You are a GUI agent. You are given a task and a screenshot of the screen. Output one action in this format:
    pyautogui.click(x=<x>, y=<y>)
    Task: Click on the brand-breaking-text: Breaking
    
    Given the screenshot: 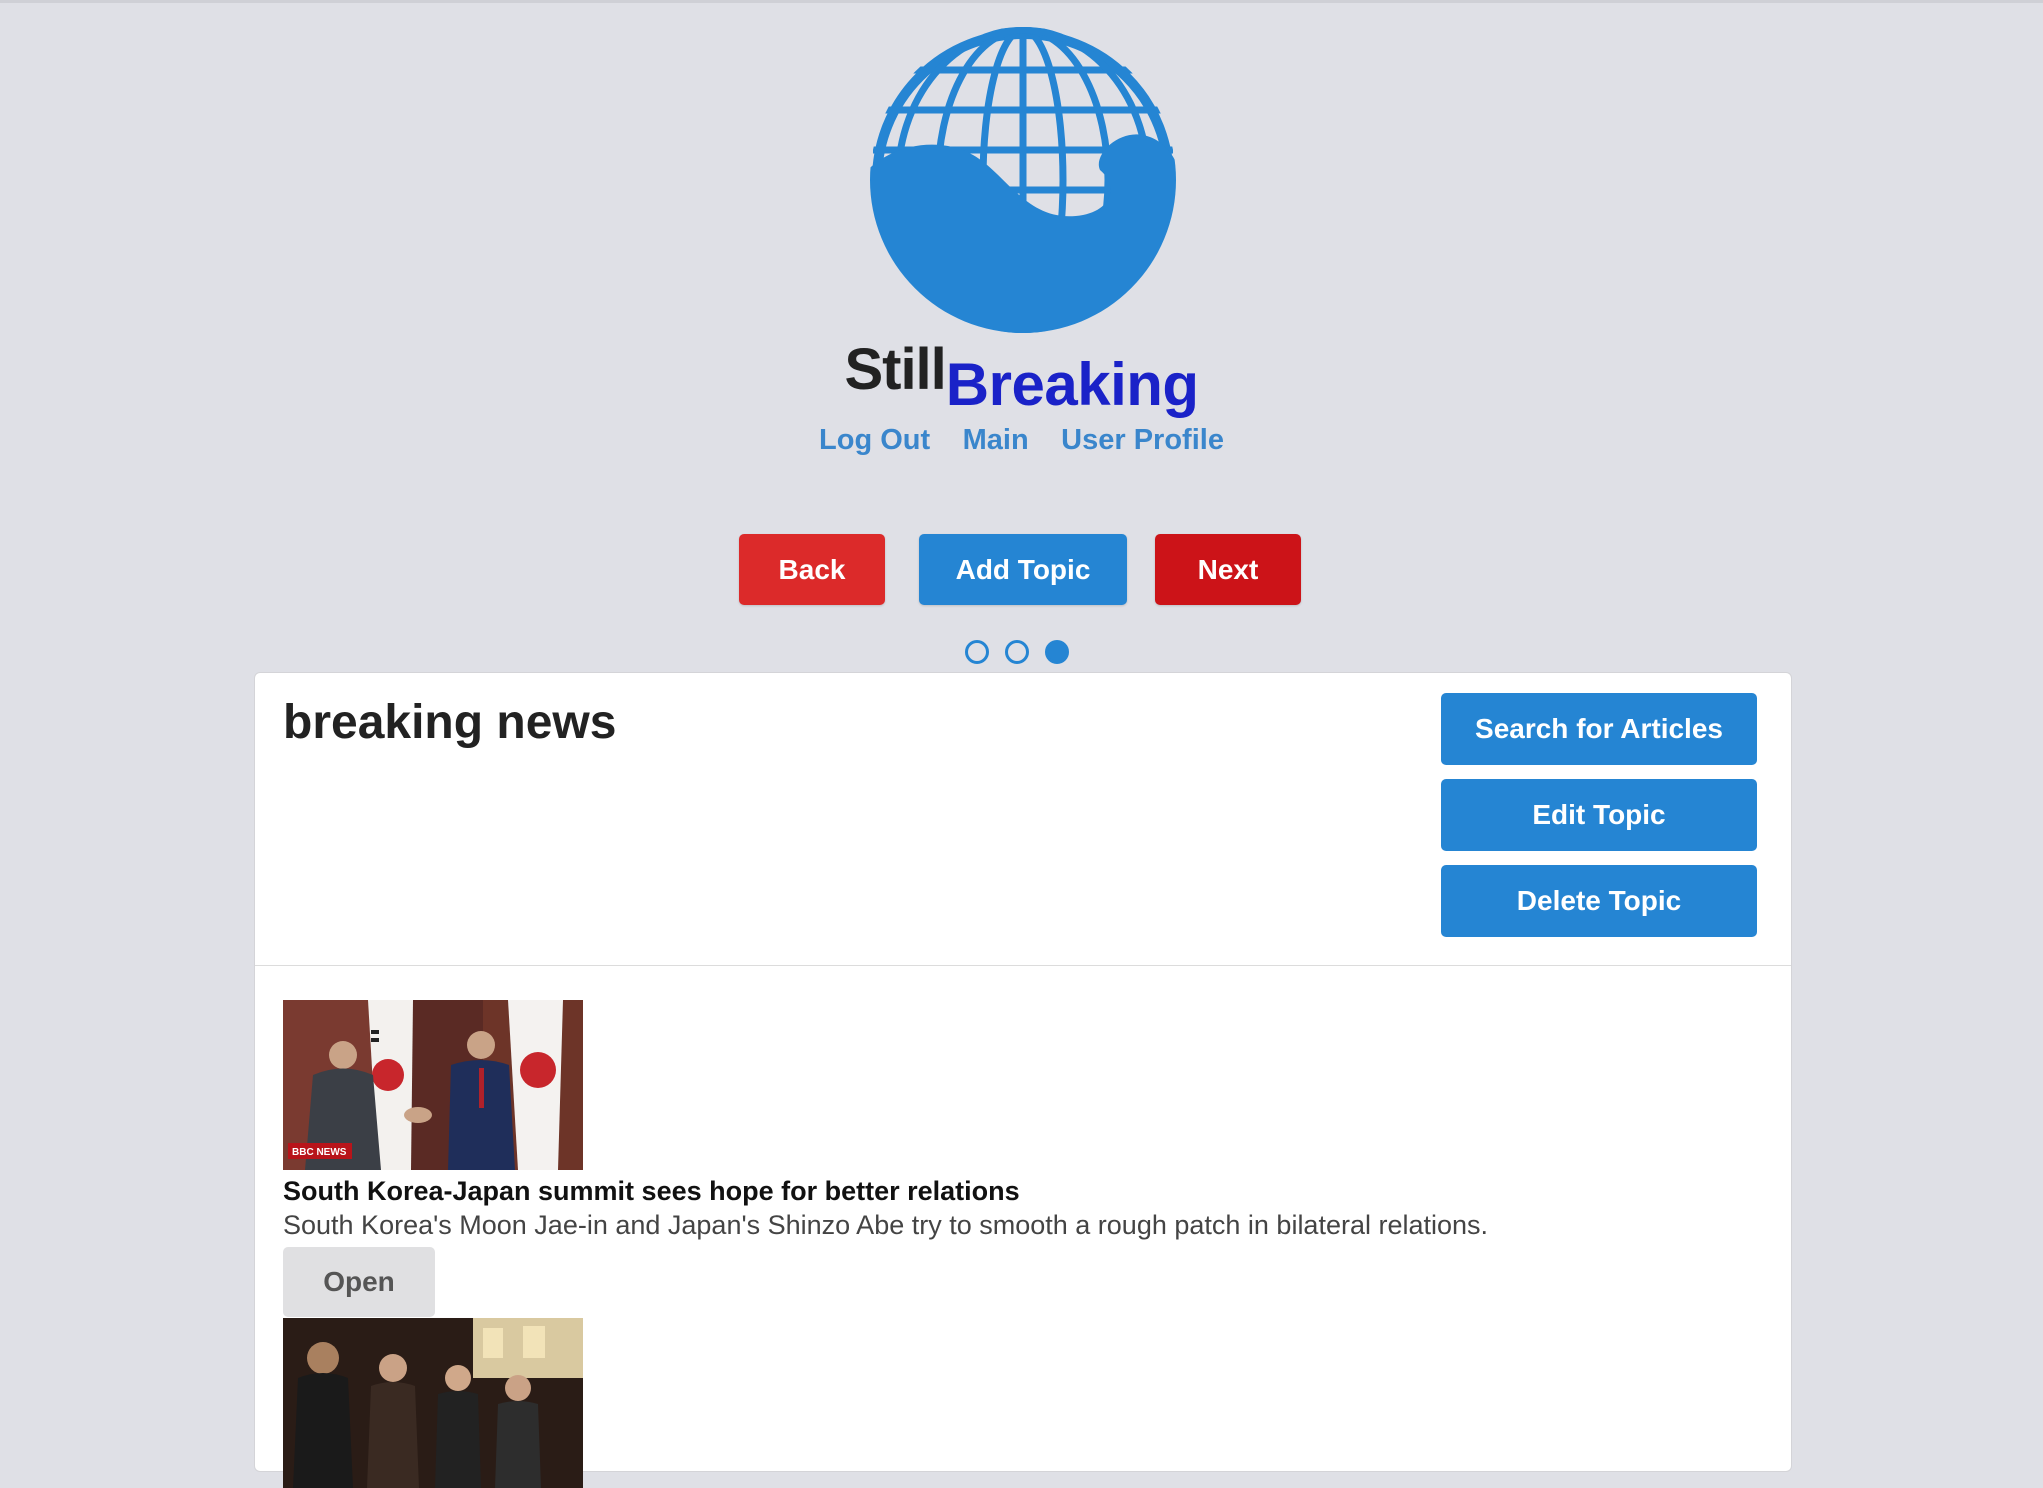 What is the action you would take?
    pyautogui.click(x=1072, y=384)
    